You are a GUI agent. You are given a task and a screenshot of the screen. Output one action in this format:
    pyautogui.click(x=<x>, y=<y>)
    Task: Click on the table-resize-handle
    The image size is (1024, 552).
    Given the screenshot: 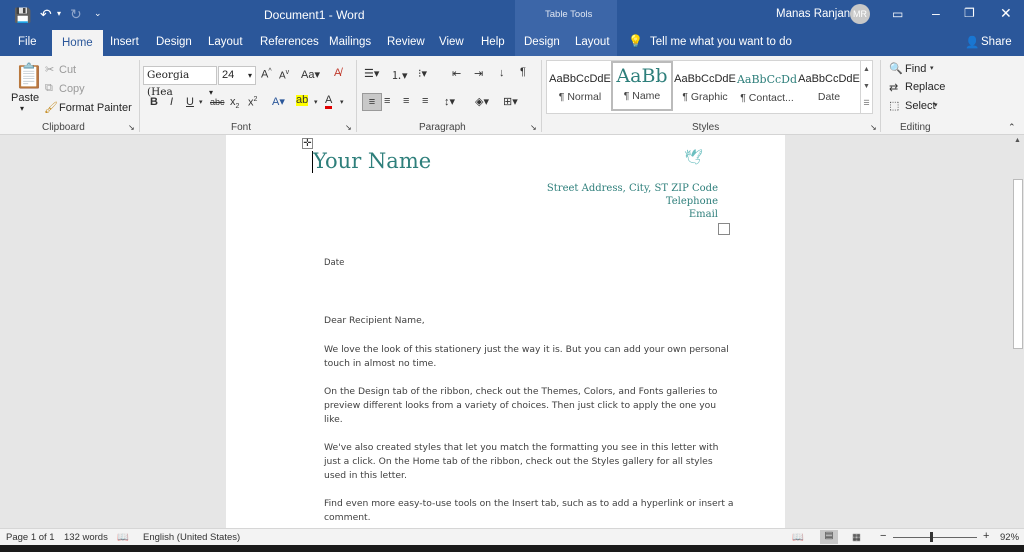 What is the action you would take?
    pyautogui.click(x=724, y=229)
    